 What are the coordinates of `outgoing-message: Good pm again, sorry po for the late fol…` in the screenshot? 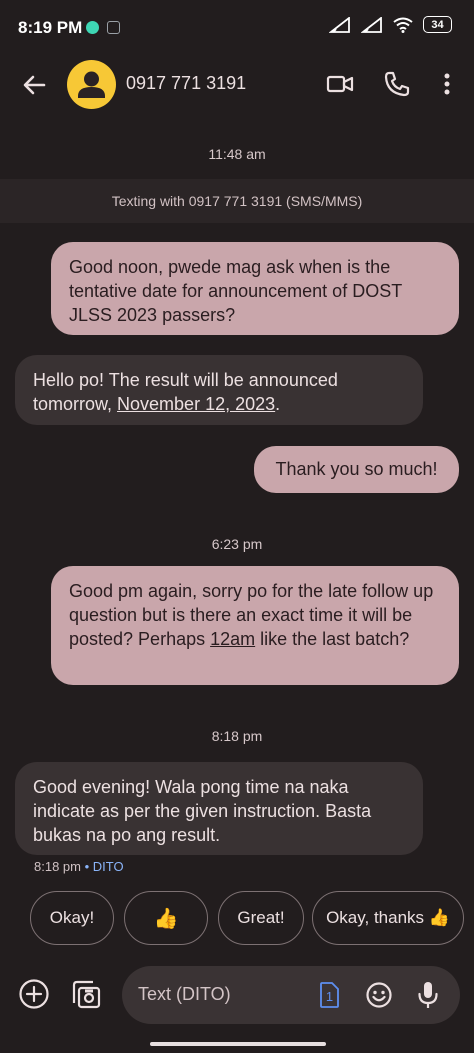 It's located at (255, 625).